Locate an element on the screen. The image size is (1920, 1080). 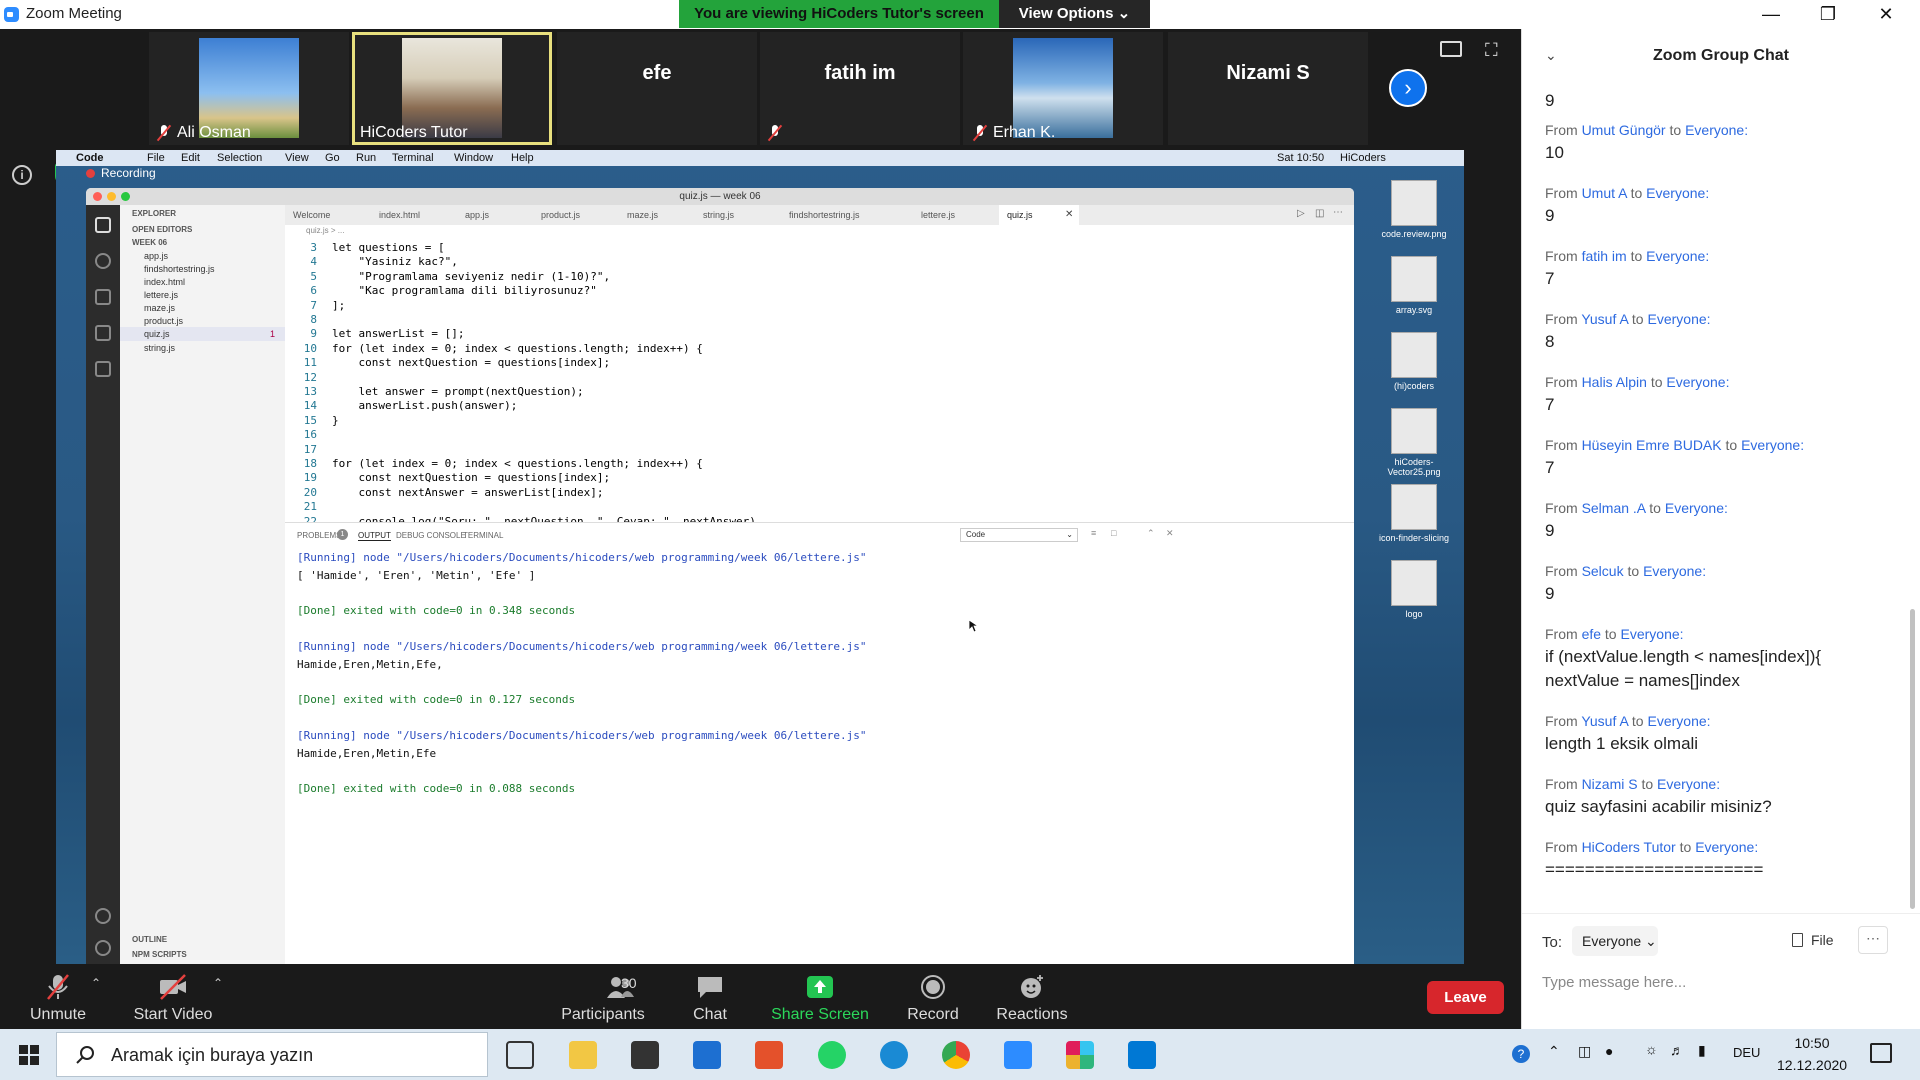
file-item: app.js is located at coordinates (156, 256).